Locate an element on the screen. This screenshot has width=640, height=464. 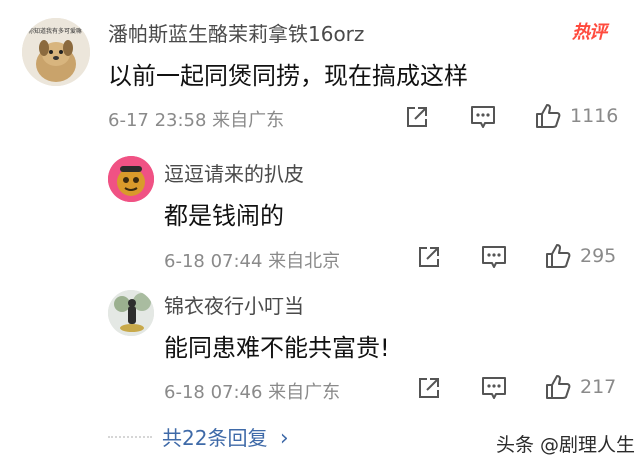
view-more-replies-link: 共22条回复 › is located at coordinates (225, 436).